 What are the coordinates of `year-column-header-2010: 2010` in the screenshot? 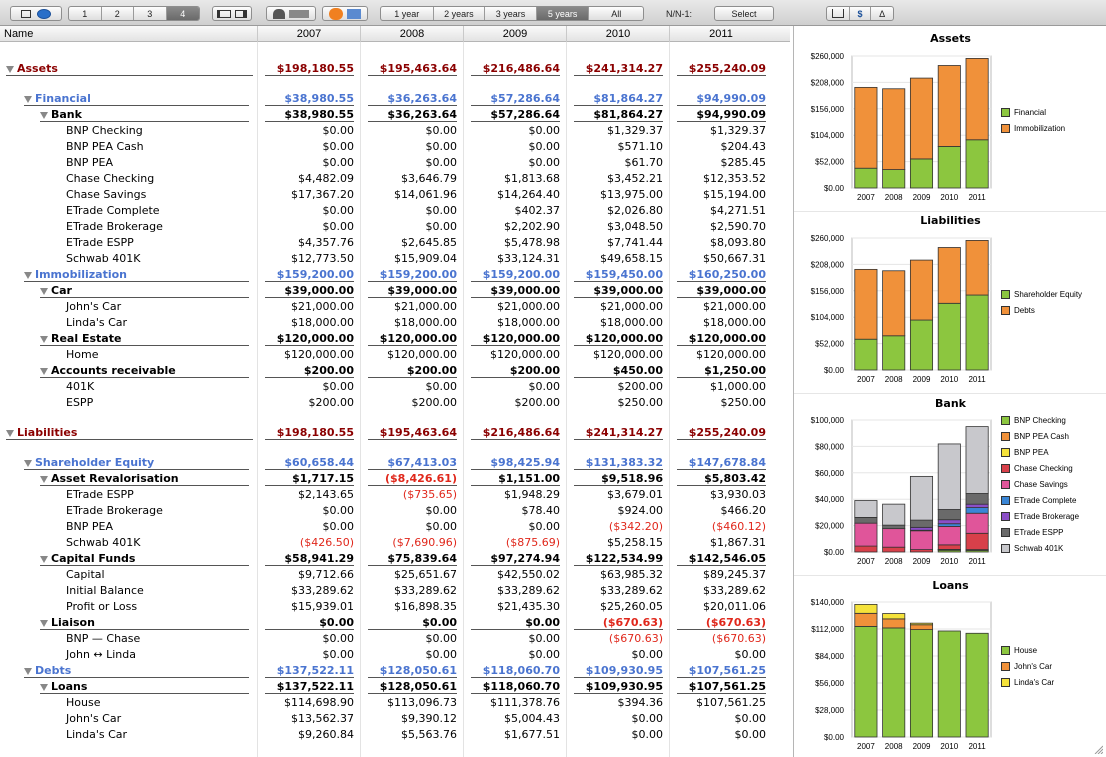 It's located at (617, 34).